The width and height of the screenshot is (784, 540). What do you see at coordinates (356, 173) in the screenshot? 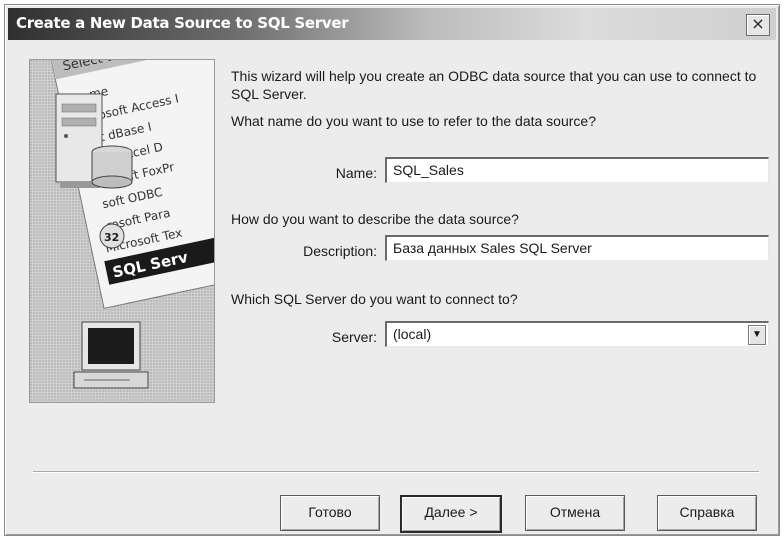
I see `name-label: Name:` at bounding box center [356, 173].